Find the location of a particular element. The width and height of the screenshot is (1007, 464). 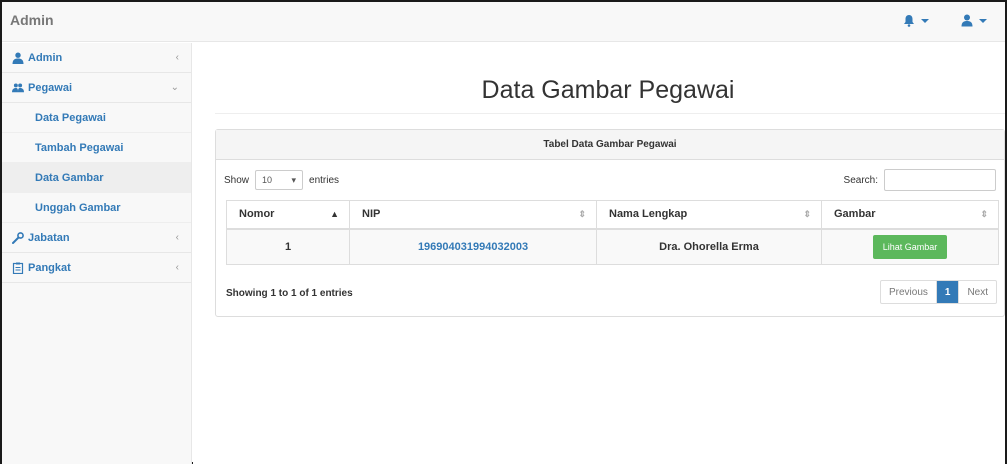

table-header-row: Nomor ▲ NIP ⇕ Nama Lengkap ⇕ Gambar ⇕ is located at coordinates (612, 215).